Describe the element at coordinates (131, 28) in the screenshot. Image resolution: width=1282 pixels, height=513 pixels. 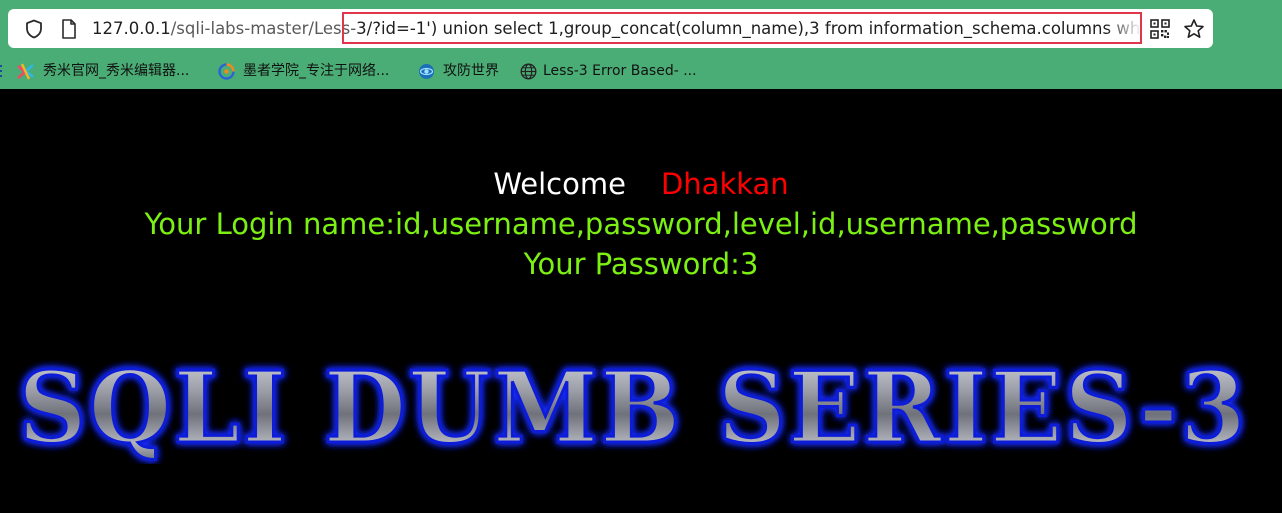
I see `url-host: 127.0.0.1` at that location.